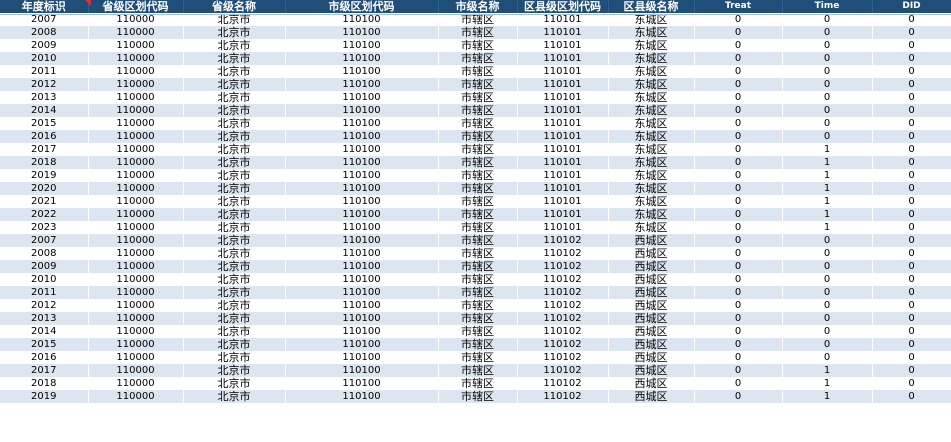 The image size is (951, 442). What do you see at coordinates (44, 188) in the screenshot?
I see `table-cell: 2020` at bounding box center [44, 188].